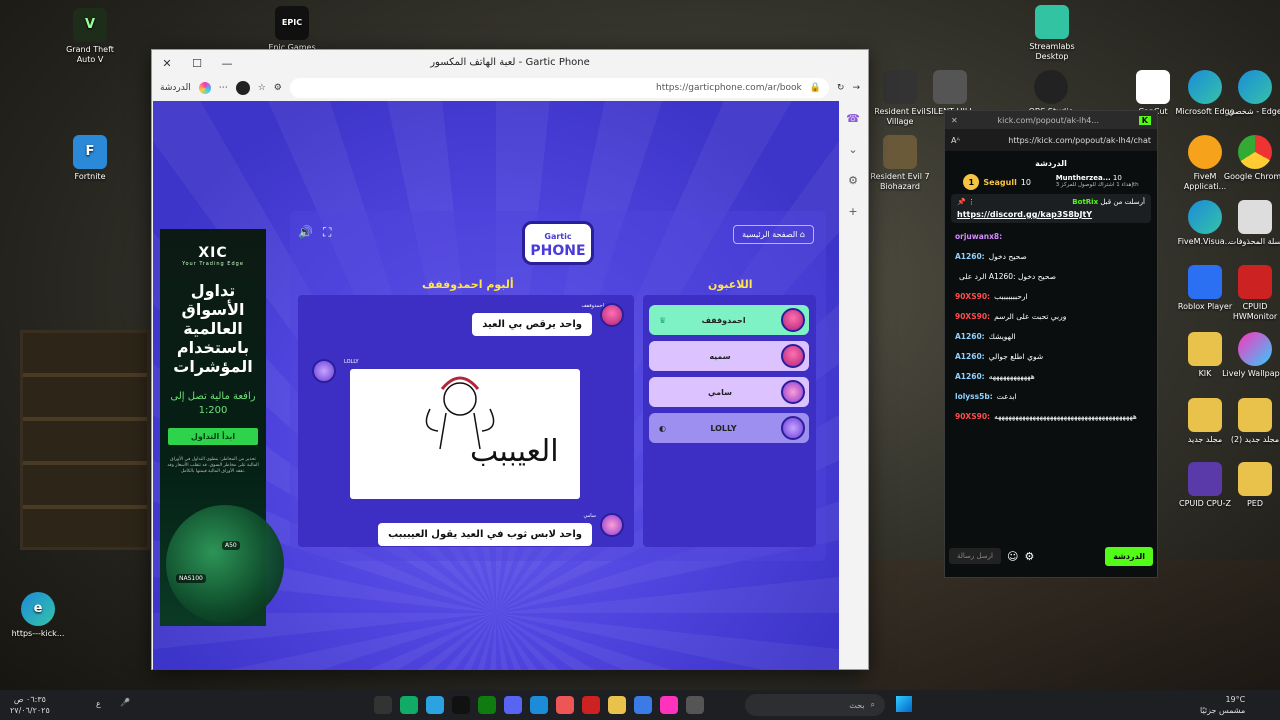  Describe the element at coordinates (1002, 336) in the screenshot. I see `chat-text: الهويشك` at that location.